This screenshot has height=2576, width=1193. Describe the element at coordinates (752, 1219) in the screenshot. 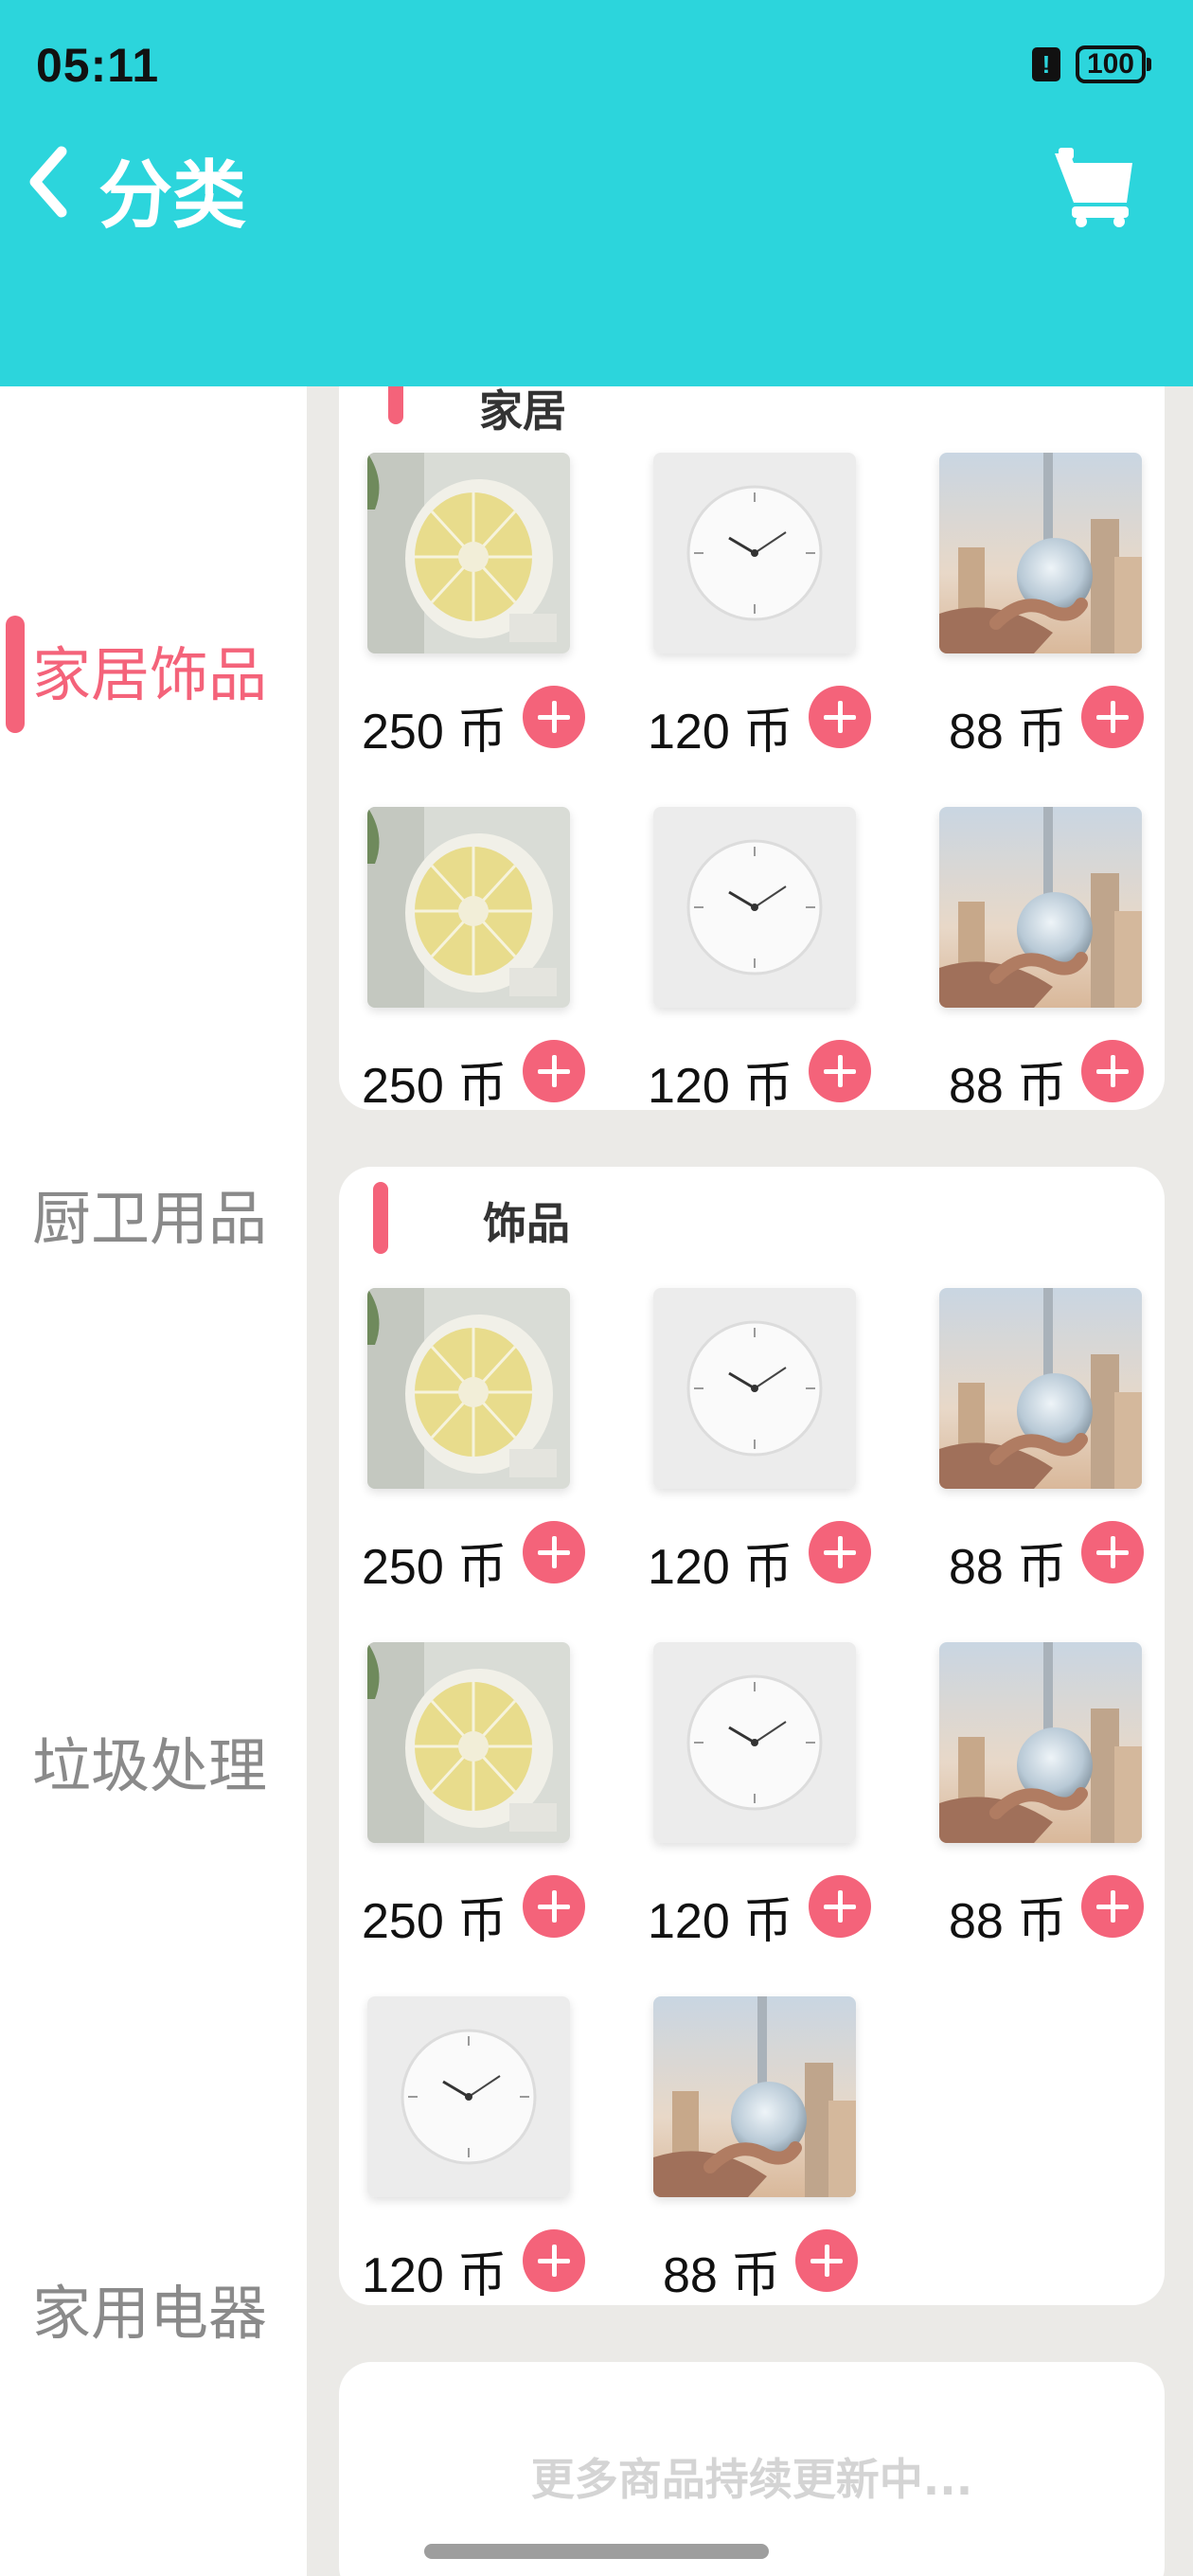

I see `section-header: 饰品` at that location.